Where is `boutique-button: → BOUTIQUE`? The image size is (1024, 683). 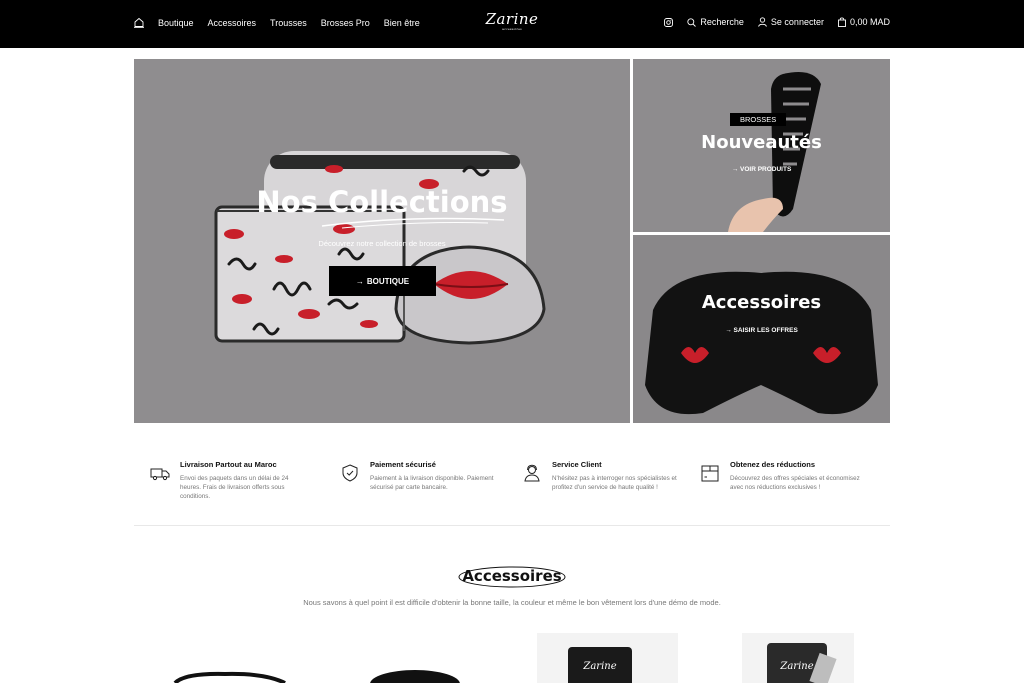
boutique-button: → BOUTIQUE is located at coordinates (382, 281).